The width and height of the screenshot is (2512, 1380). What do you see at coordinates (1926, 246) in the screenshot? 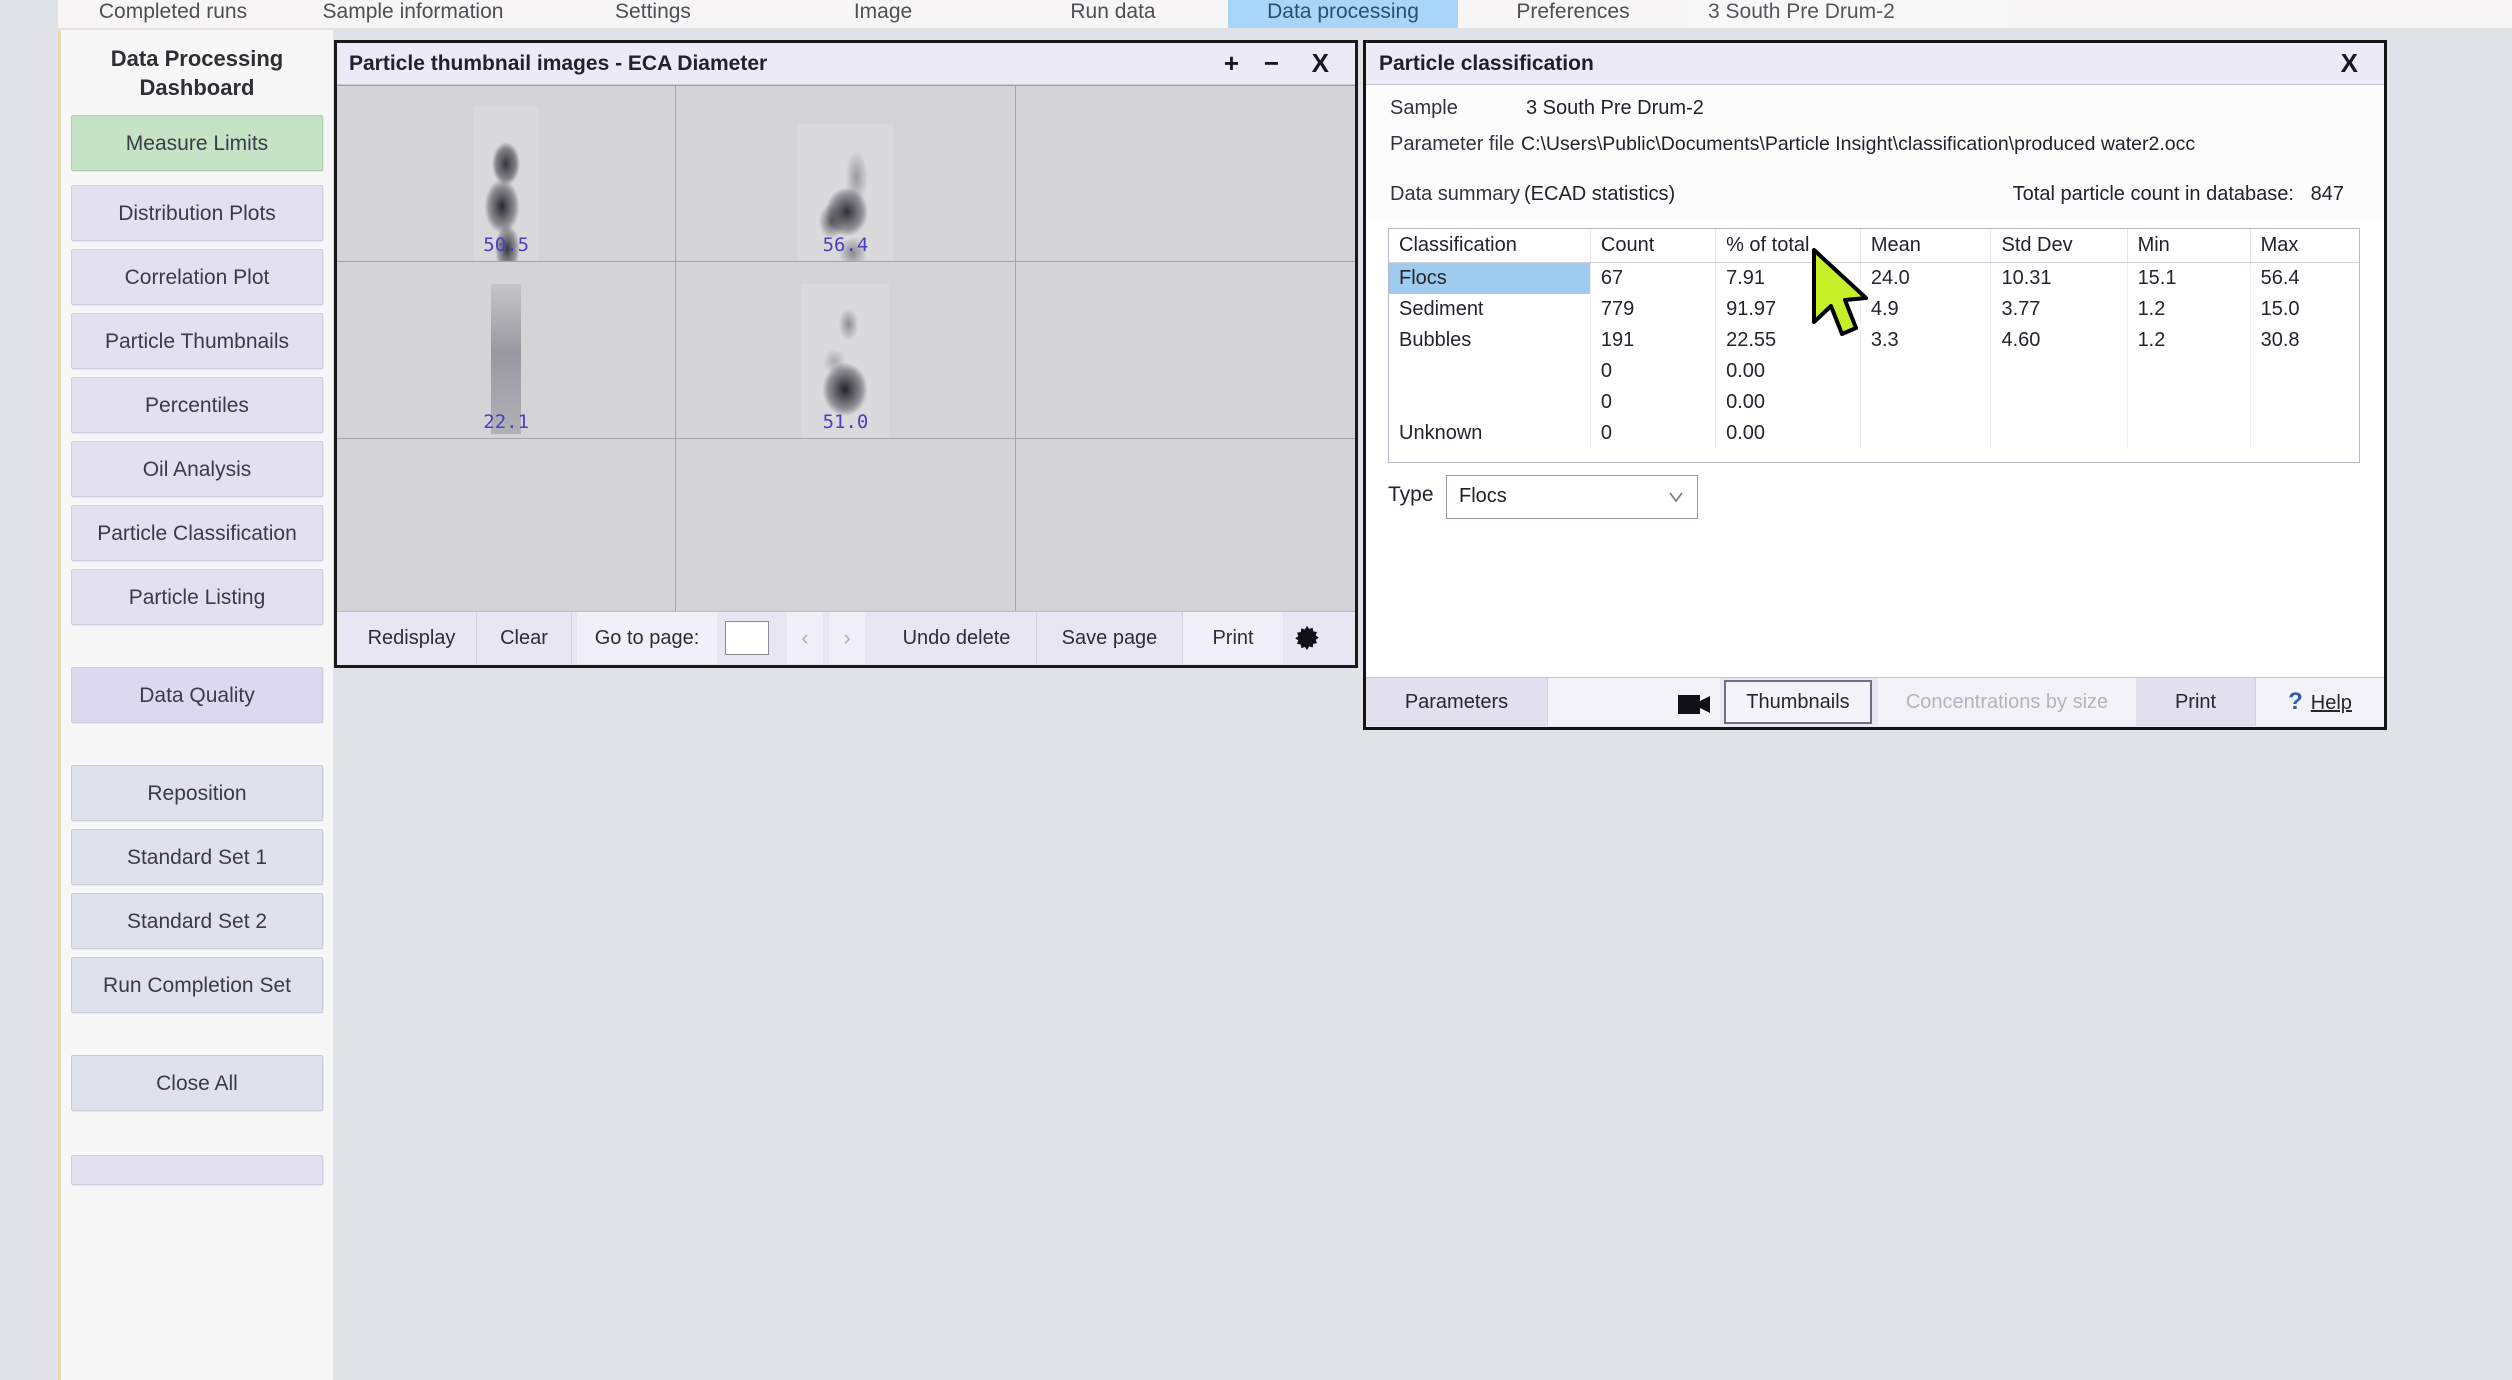
I see `column-header-mean: Mean` at bounding box center [1926, 246].